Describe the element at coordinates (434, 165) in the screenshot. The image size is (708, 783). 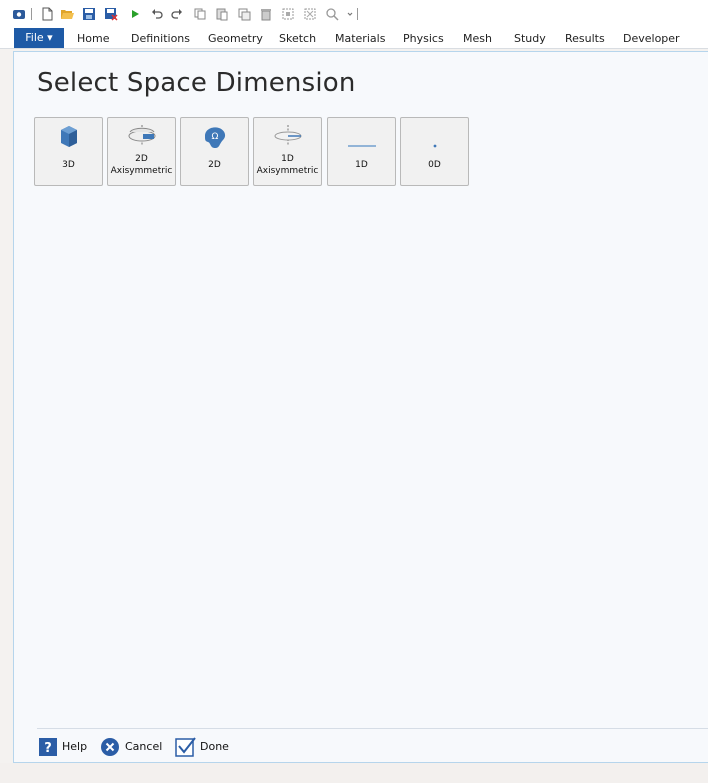
I see `dimension-label: 0D` at that location.